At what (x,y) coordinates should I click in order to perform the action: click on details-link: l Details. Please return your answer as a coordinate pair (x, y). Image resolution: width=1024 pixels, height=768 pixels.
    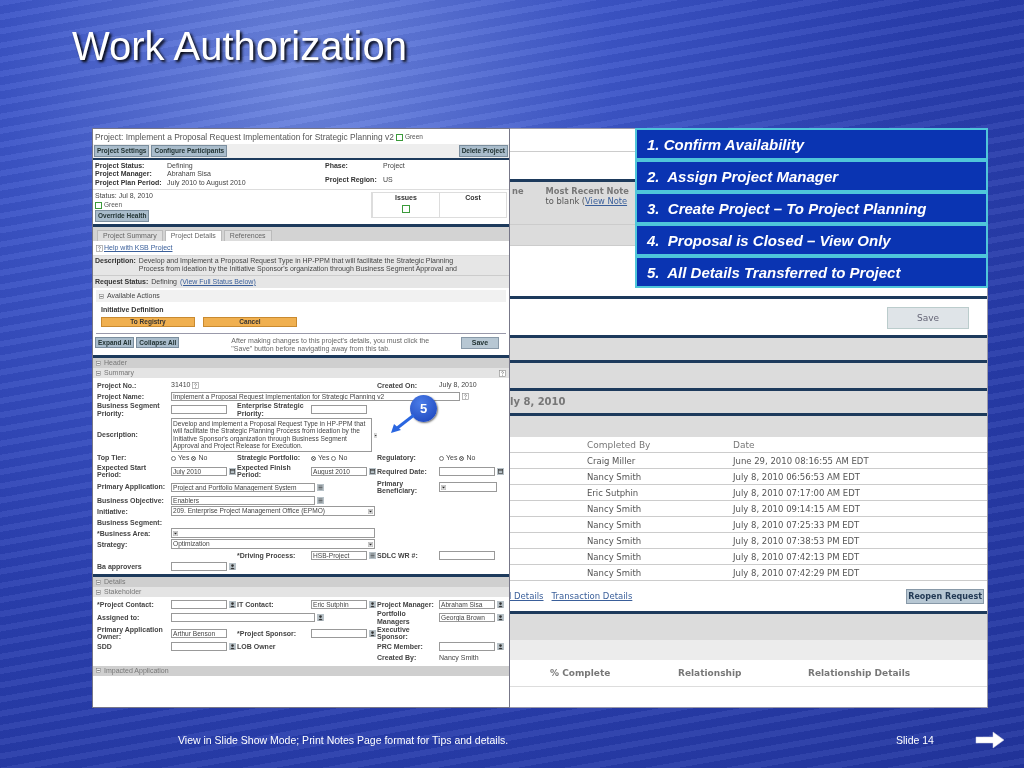
    Looking at the image, I should click on (526, 596).